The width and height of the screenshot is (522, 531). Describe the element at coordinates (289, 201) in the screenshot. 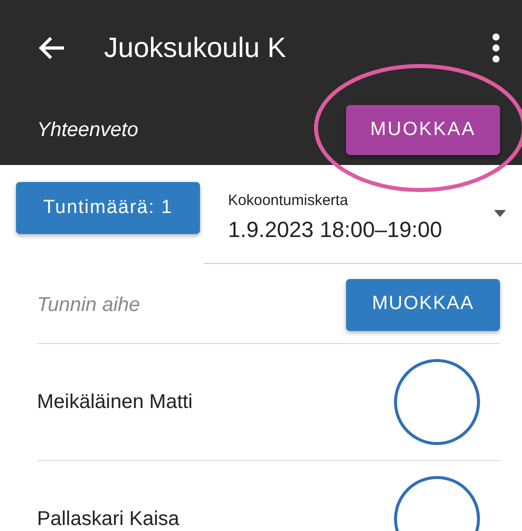

I see `dropdown-label: Kokoontumiskerta` at that location.